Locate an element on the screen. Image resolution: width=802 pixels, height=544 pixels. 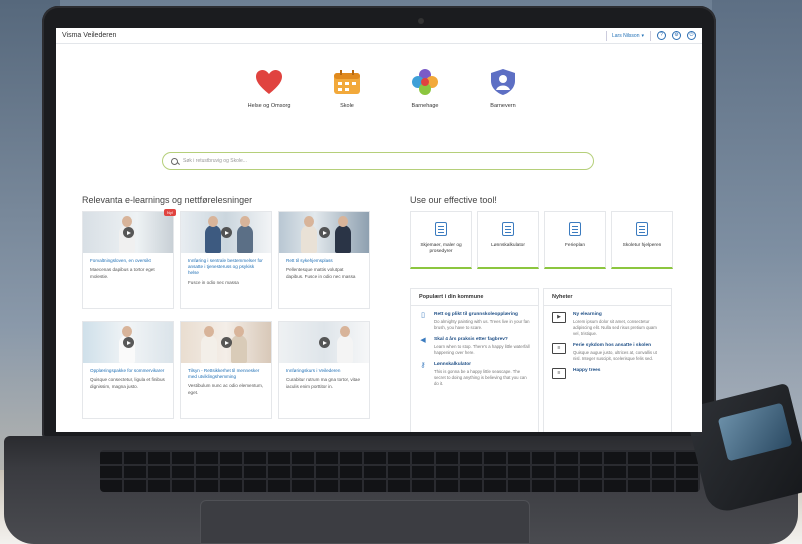
list-item-title: Skal 4 års praksis etter fagbrev? is located at coordinates (482, 339).